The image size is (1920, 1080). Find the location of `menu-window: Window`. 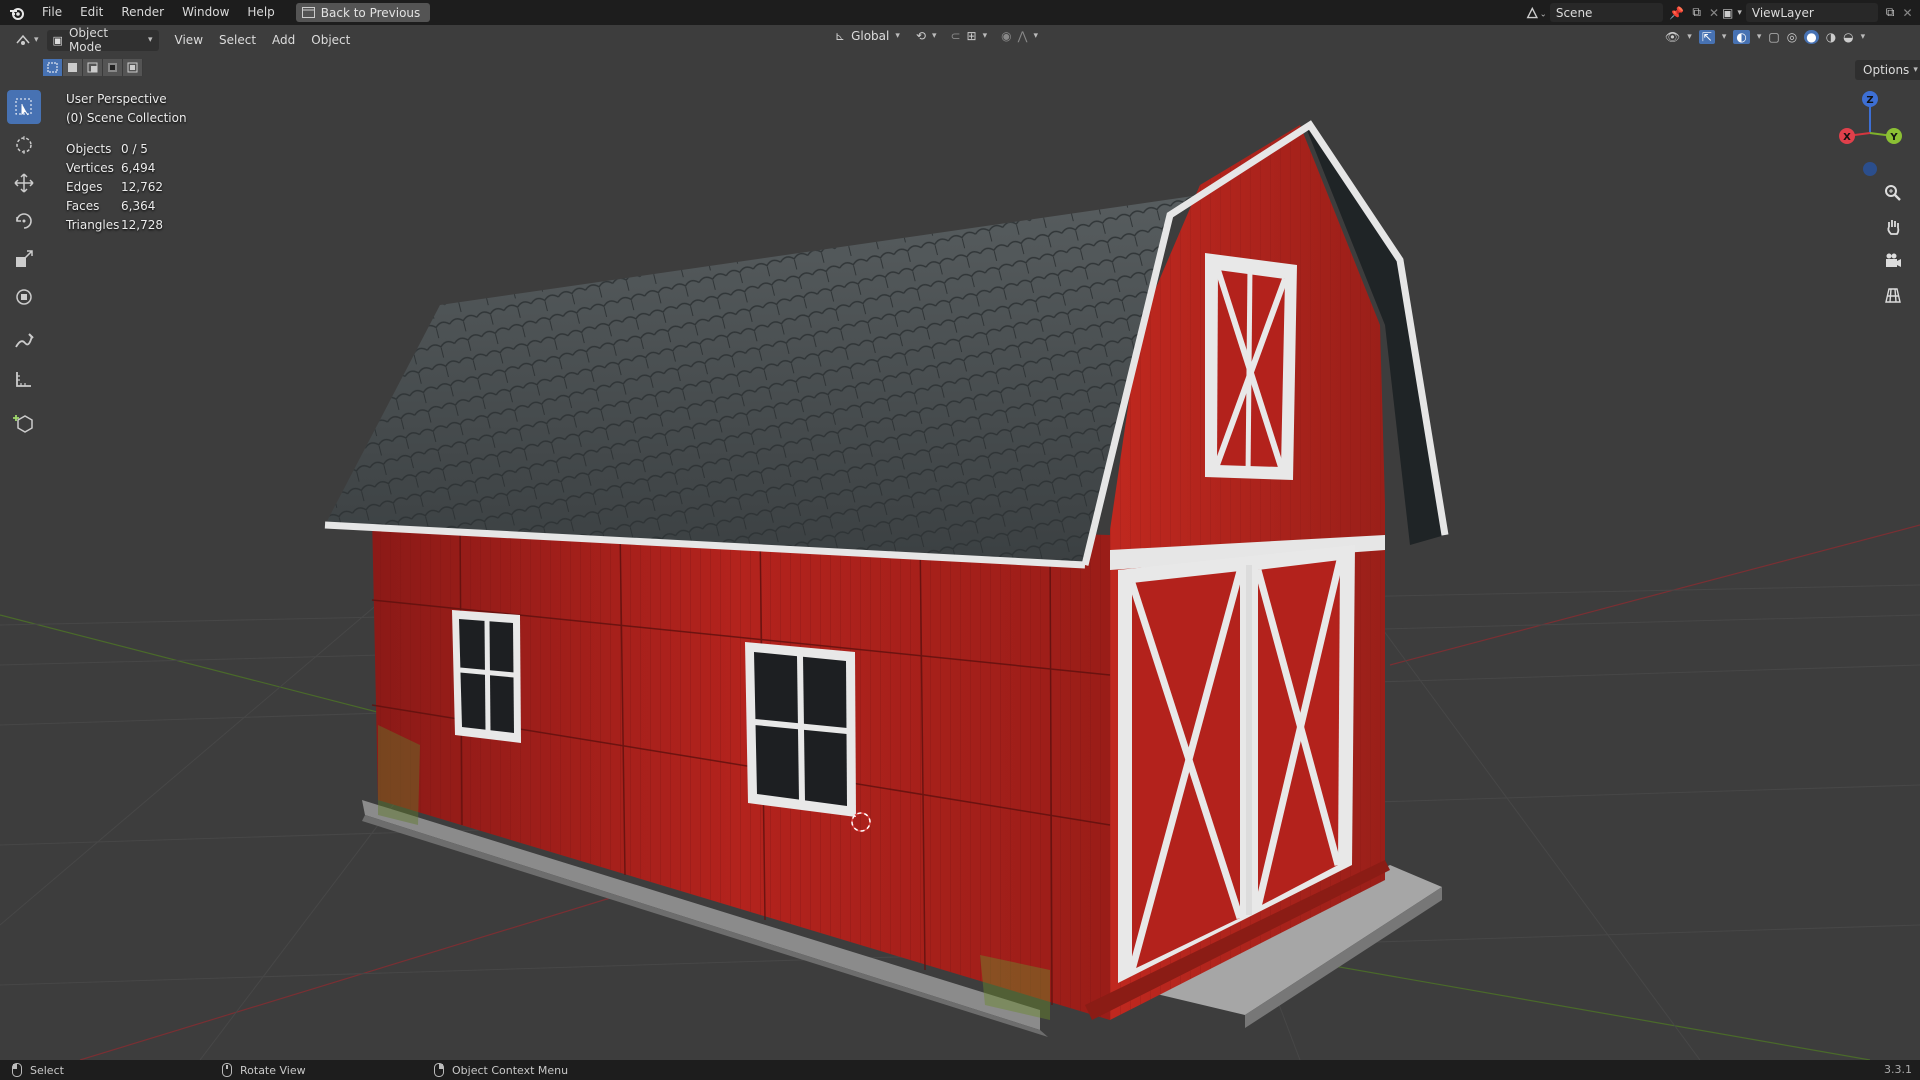

menu-window: Window is located at coordinates (205, 12).